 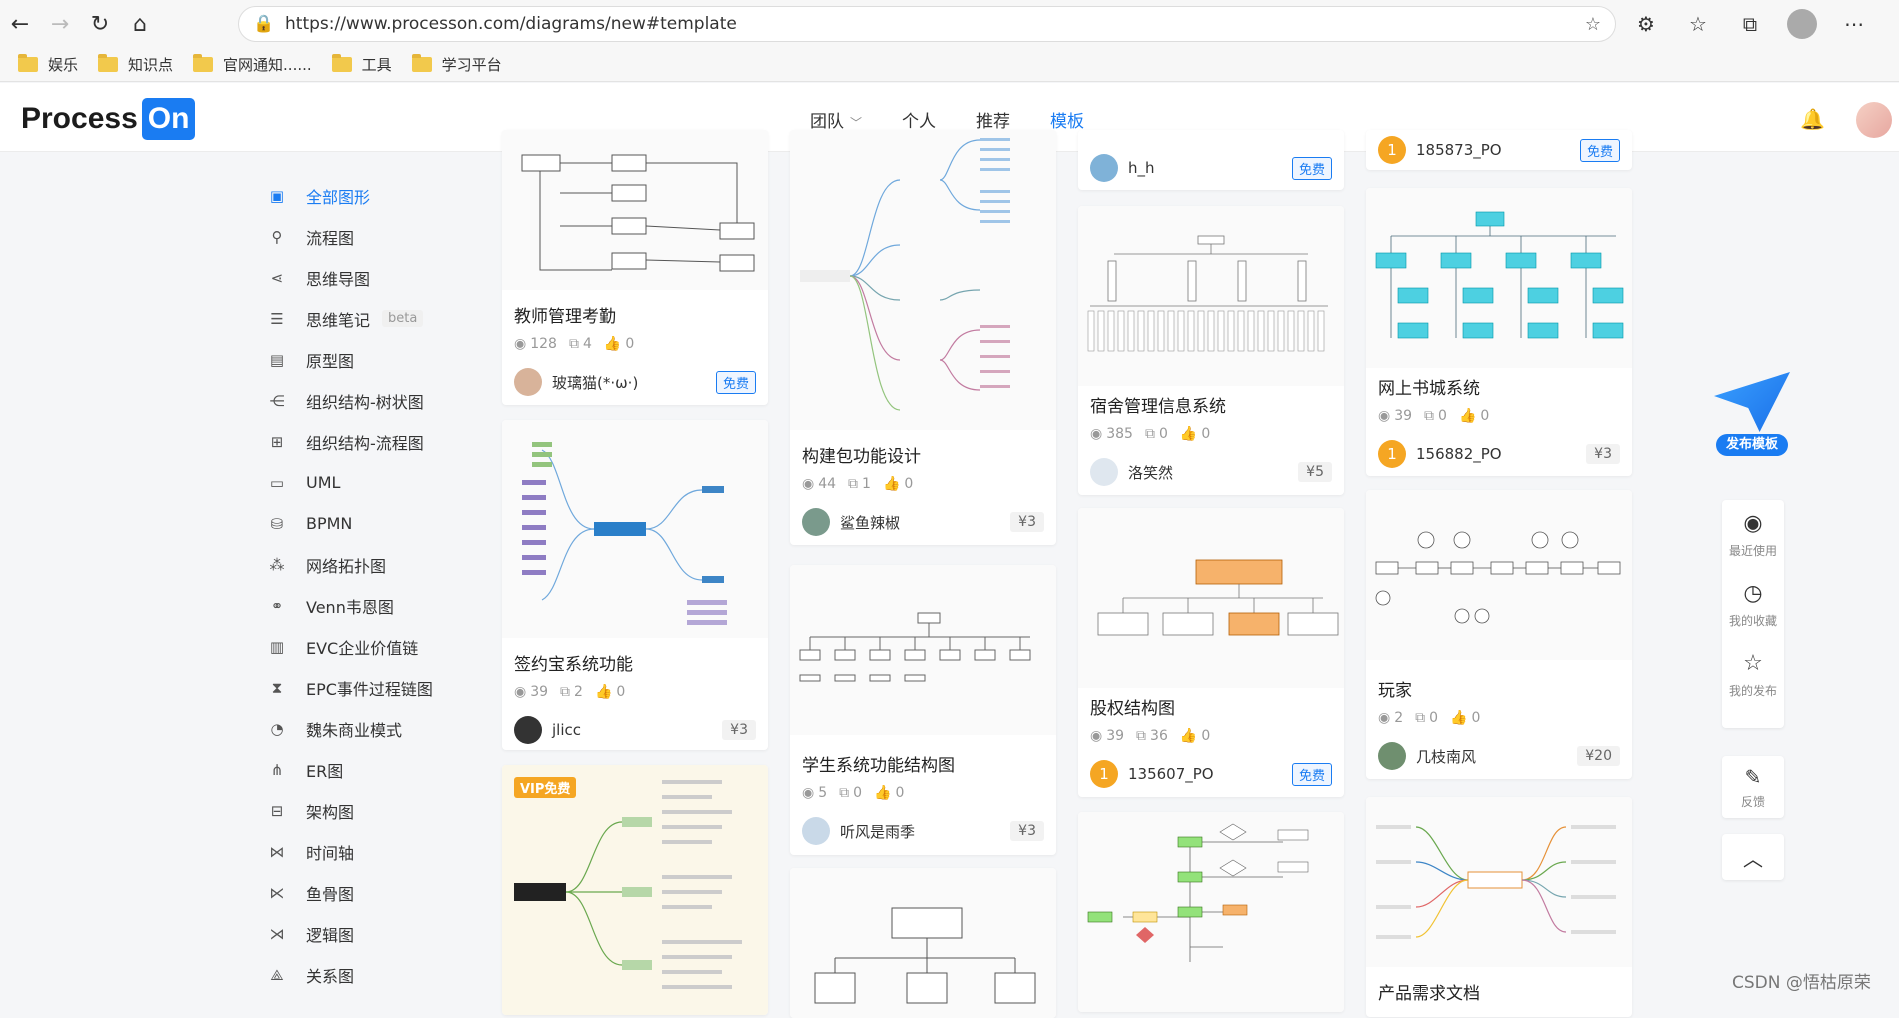 I want to click on sidebar-item-relation: ⟁ 关系图, so click(x=358, y=974).